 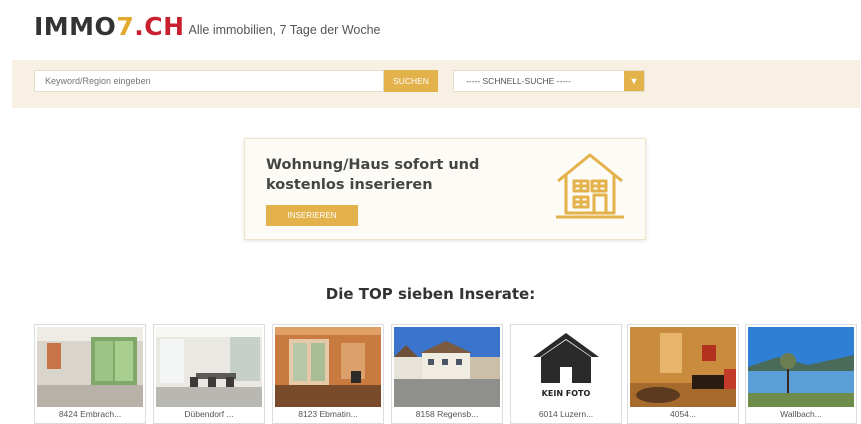 I want to click on logo-text-seven: 7, so click(x=125, y=26).